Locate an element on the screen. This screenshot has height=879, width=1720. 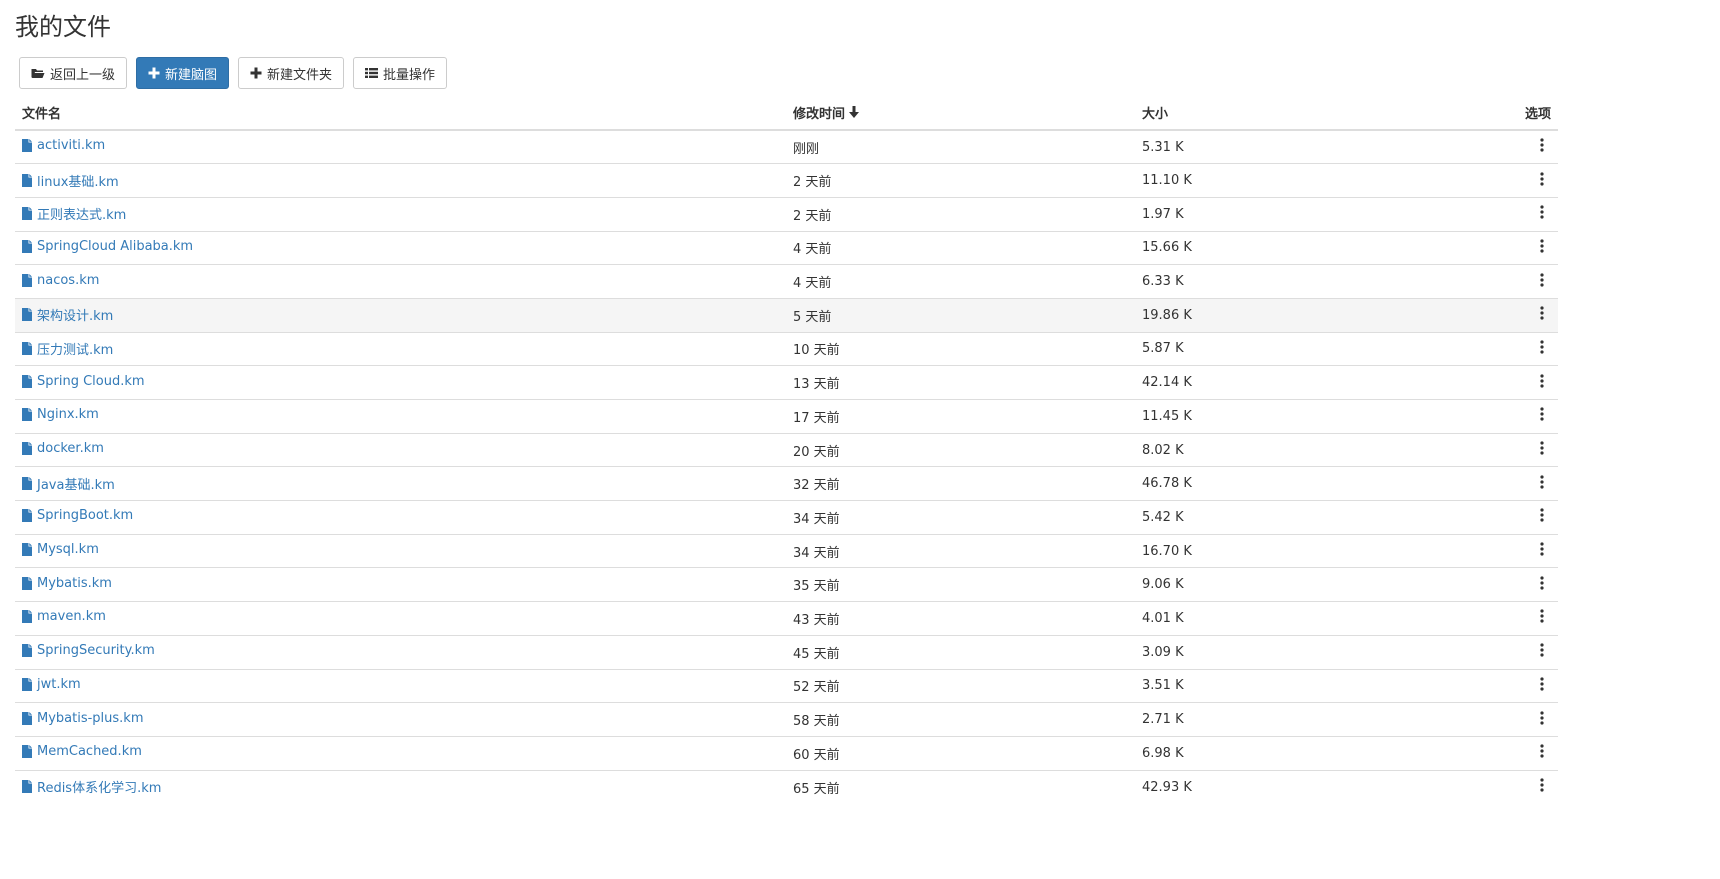
back-button: 返回上一级 is located at coordinates (73, 73).